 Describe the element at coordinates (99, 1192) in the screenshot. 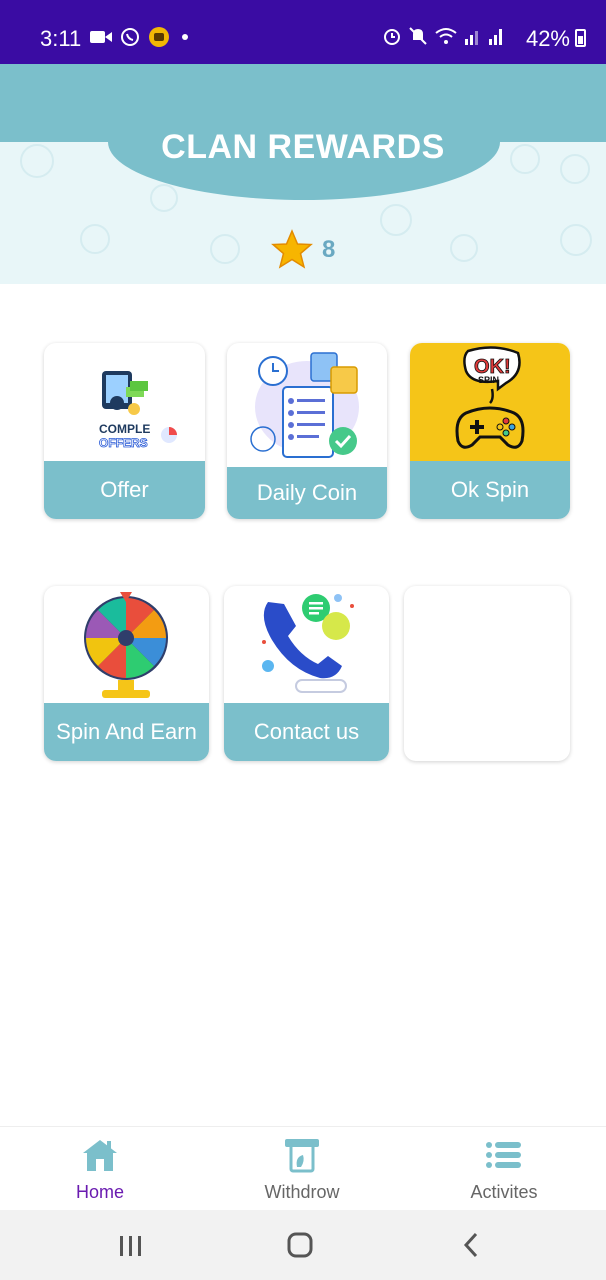

I see `nav-home-label: Home` at that location.